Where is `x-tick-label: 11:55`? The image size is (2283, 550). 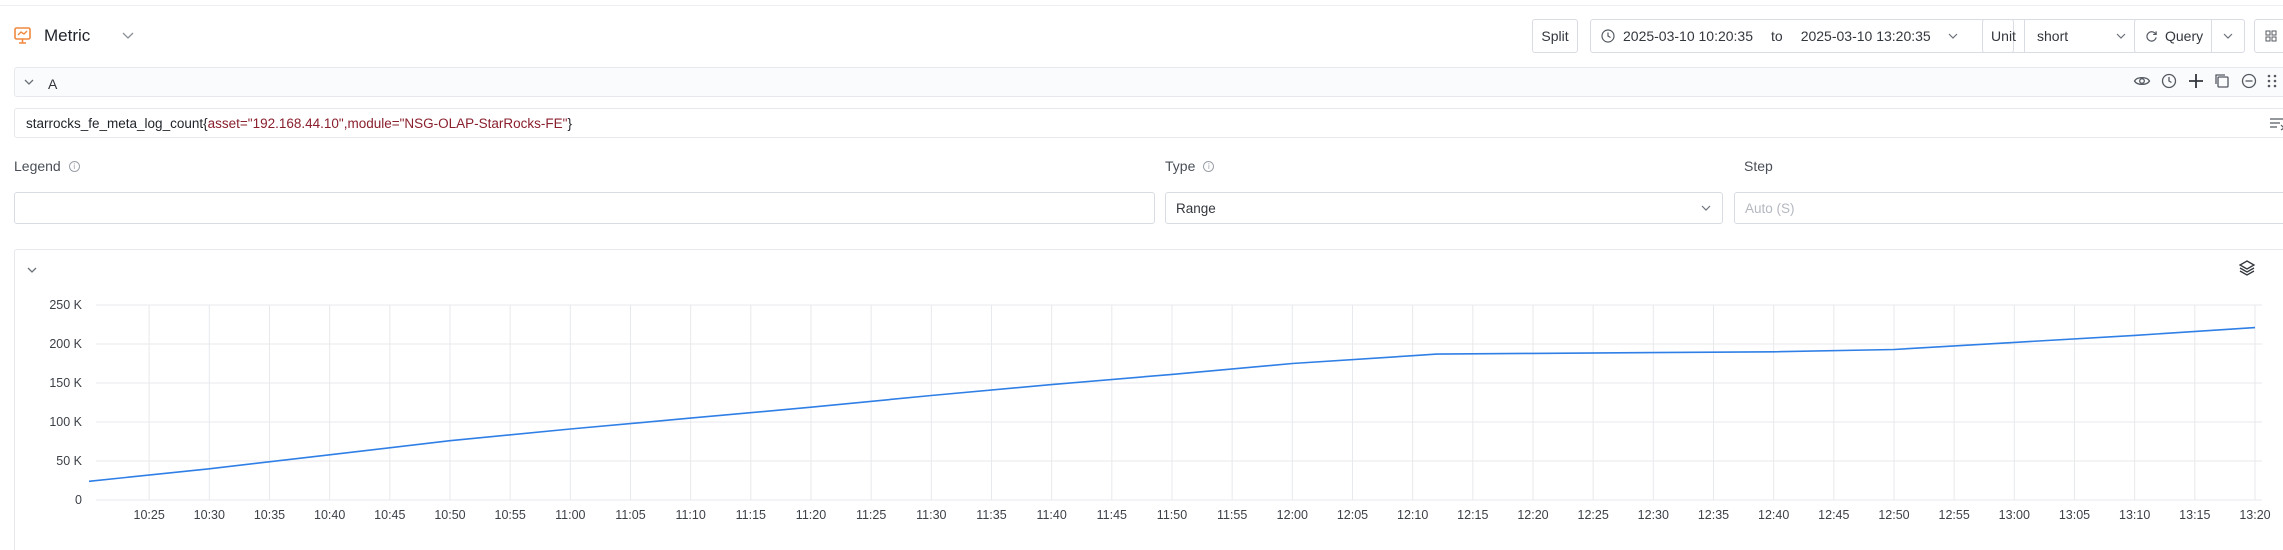 x-tick-label: 11:55 is located at coordinates (1232, 515).